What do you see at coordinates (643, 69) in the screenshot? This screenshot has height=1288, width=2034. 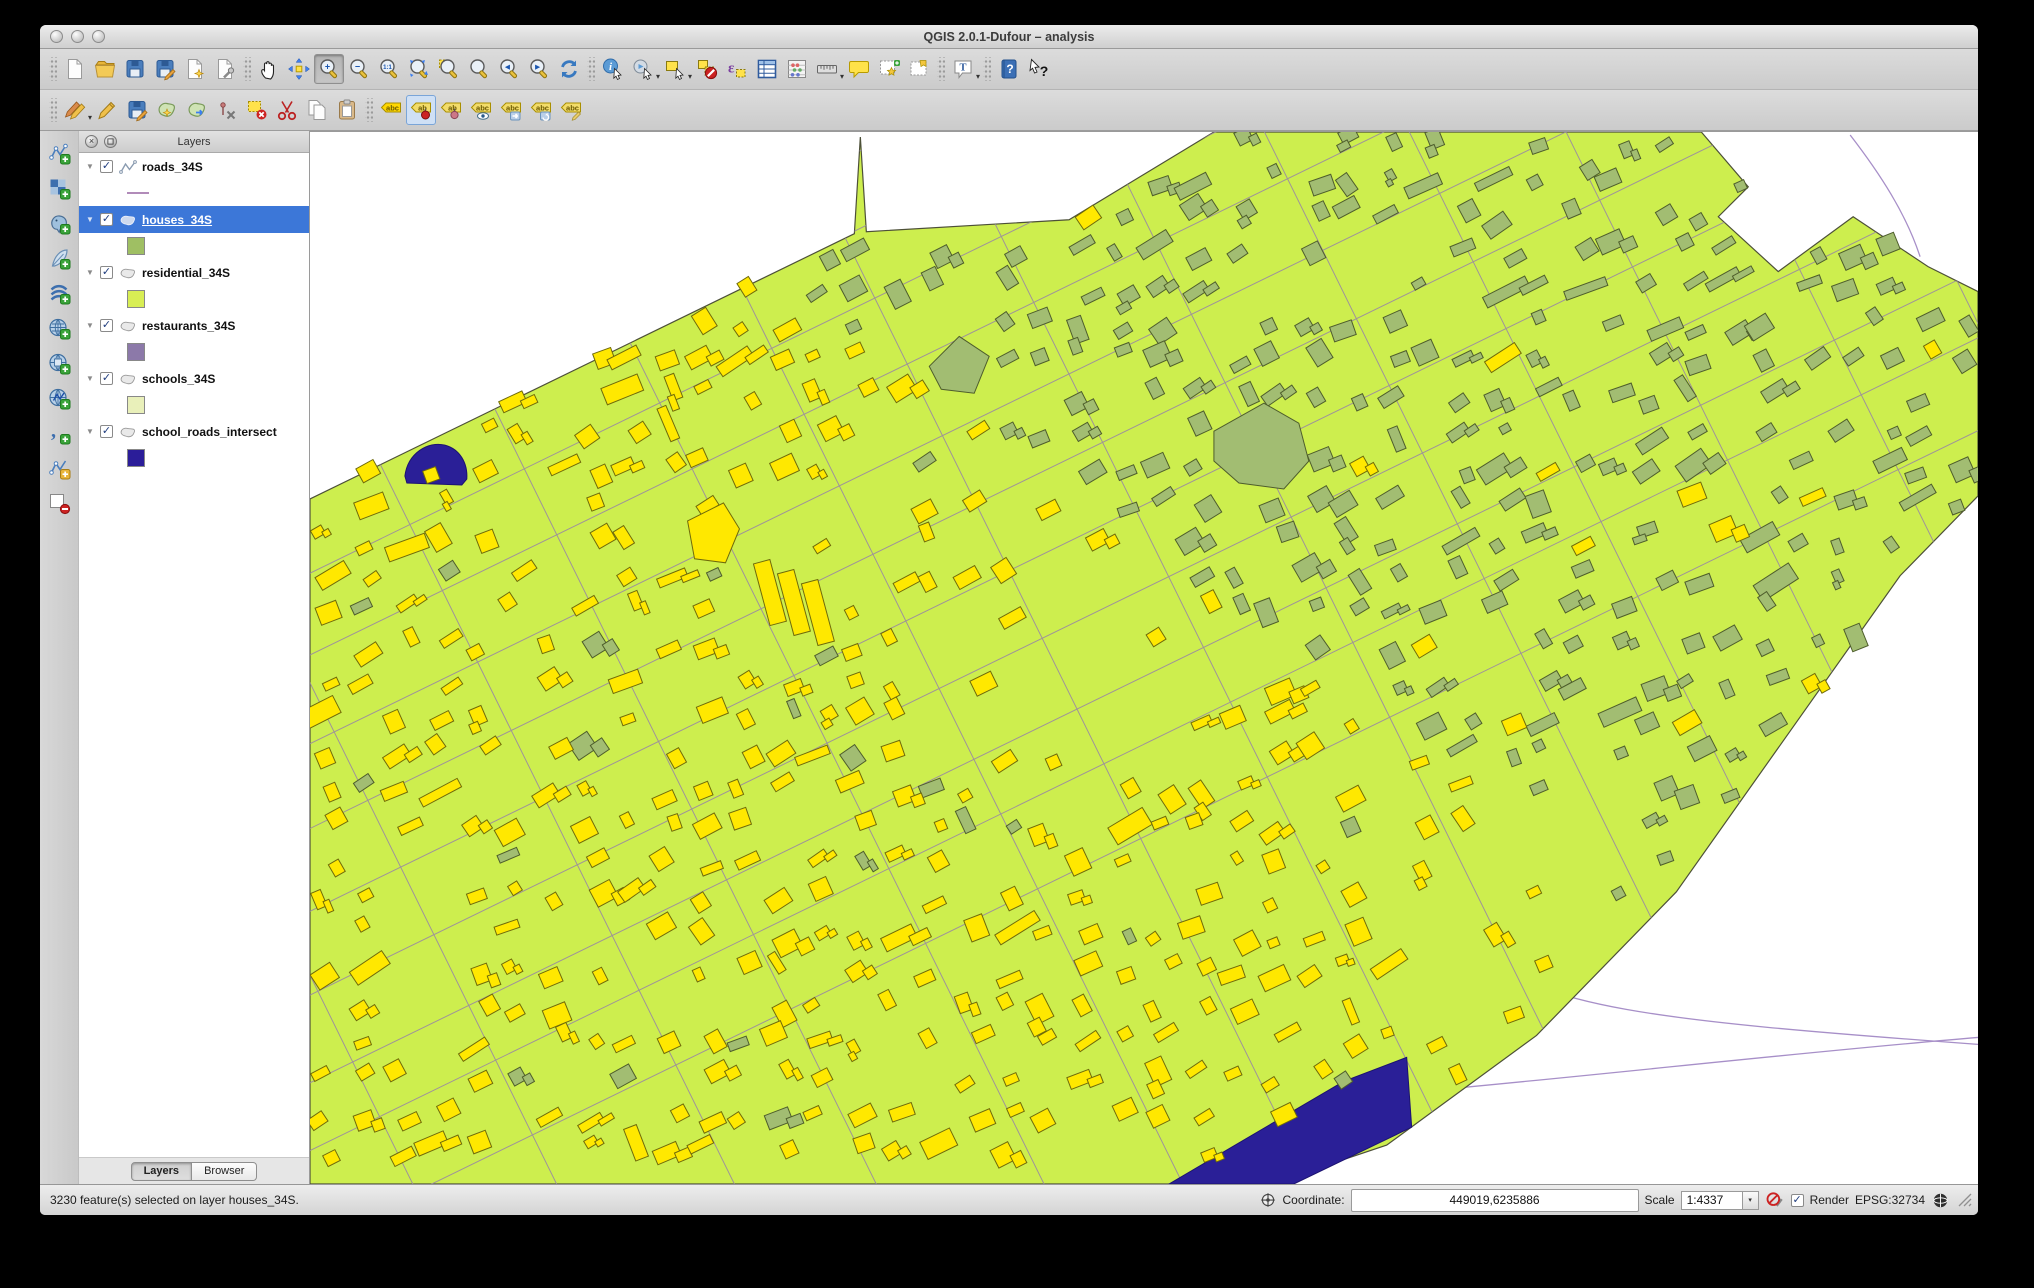 I see `run-feature-action-button` at bounding box center [643, 69].